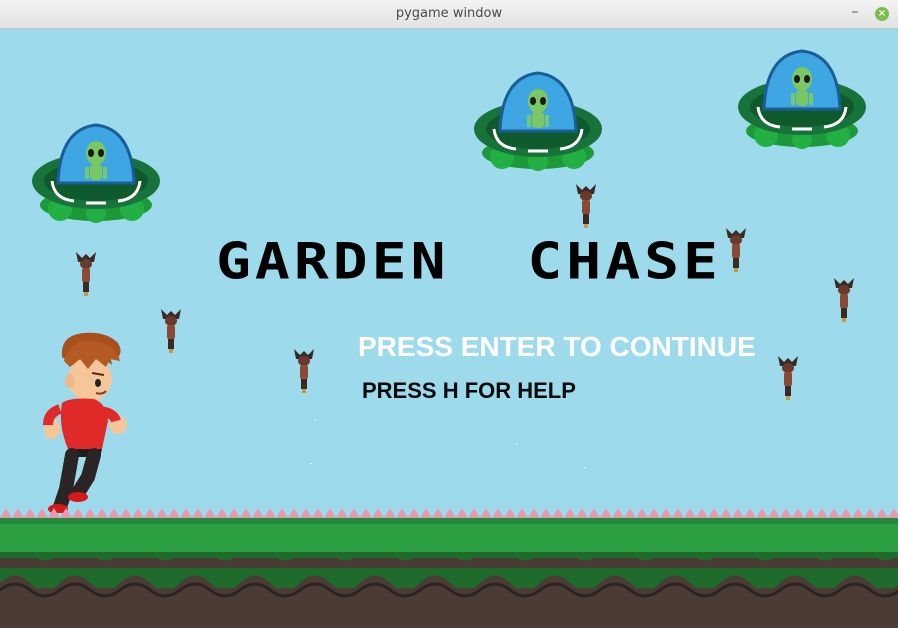 This screenshot has height=628, width=898. Describe the element at coordinates (855, 13) in the screenshot. I see `minimize-button: –` at that location.